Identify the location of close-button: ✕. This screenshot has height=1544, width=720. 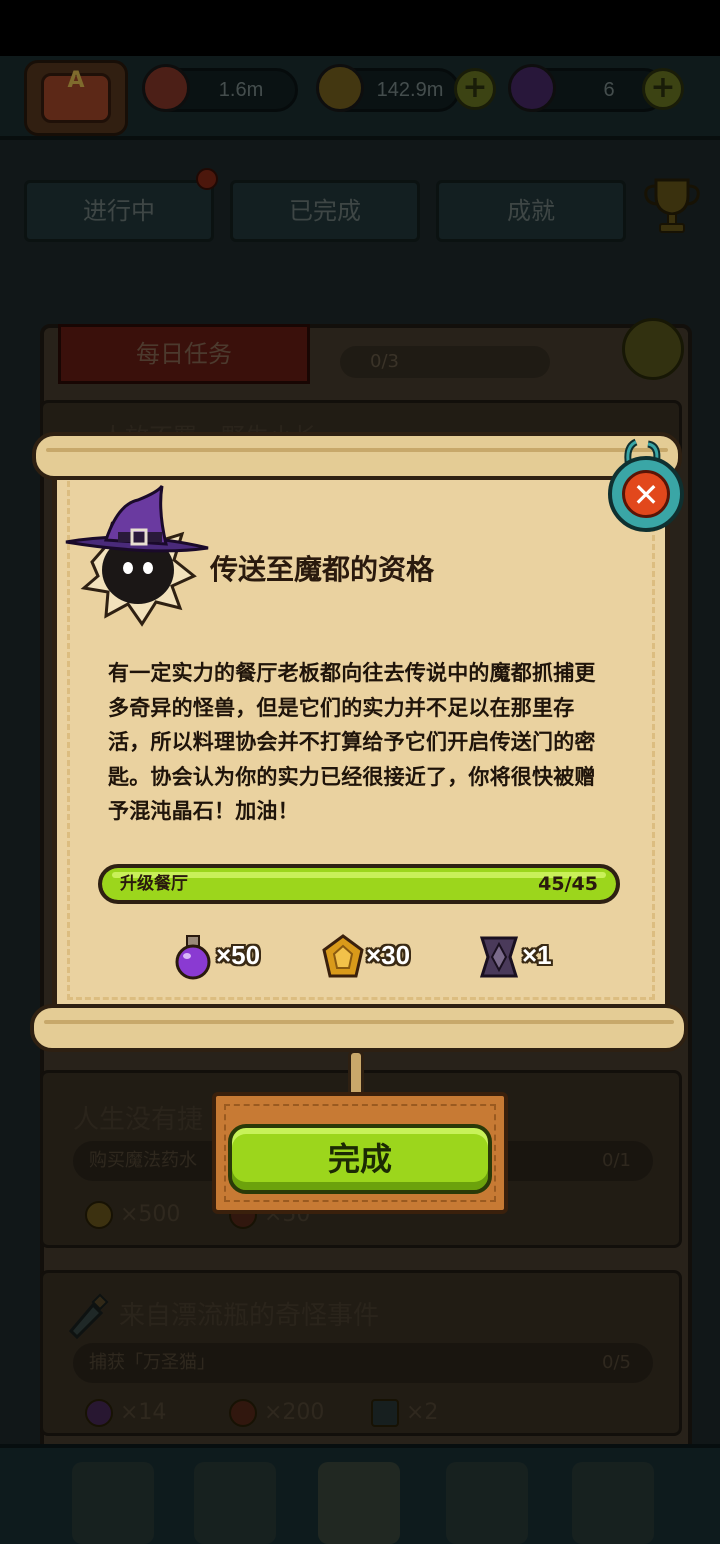
(646, 494).